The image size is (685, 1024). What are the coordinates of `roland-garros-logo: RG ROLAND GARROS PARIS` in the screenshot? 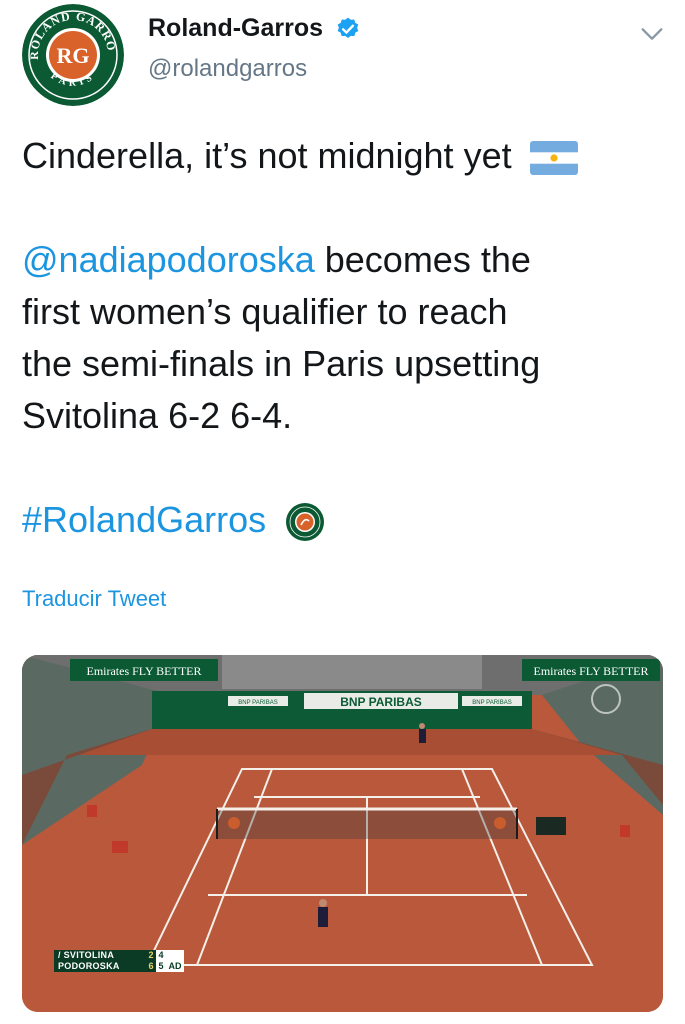 It's located at (73, 55).